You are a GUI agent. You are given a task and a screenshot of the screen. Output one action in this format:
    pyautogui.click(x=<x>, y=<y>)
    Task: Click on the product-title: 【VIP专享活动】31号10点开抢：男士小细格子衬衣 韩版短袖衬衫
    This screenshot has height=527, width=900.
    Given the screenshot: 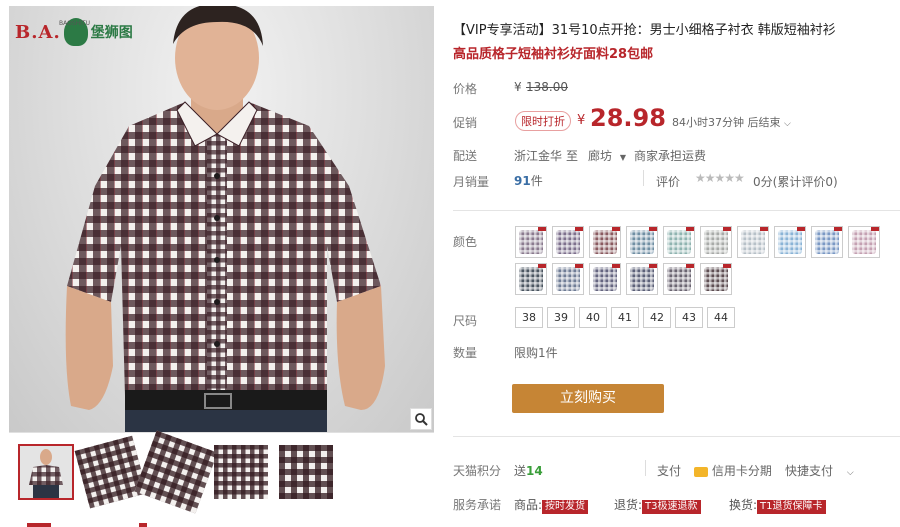 What is the action you would take?
    pyautogui.click(x=644, y=30)
    